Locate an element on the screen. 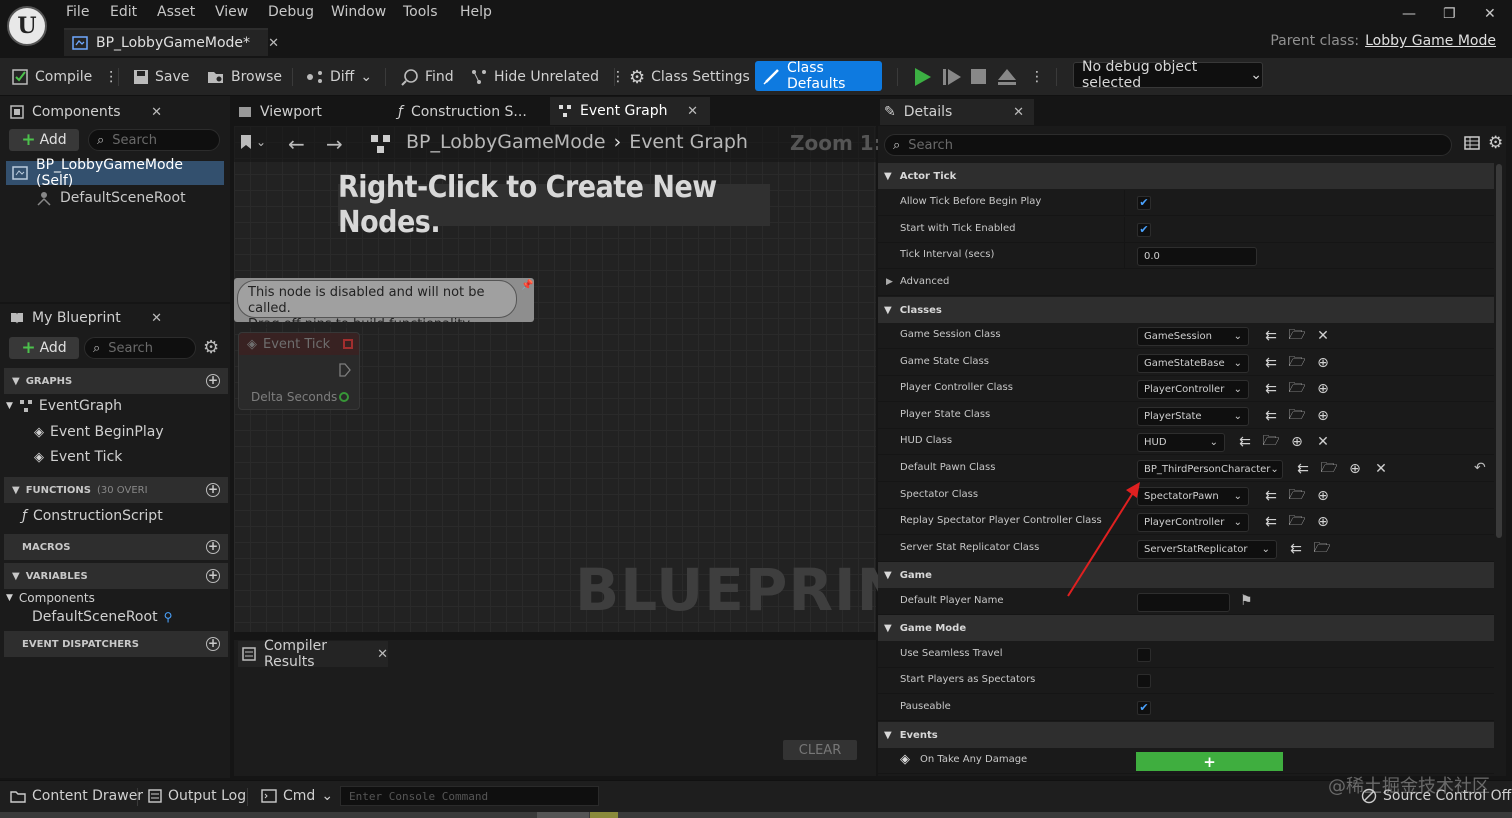  exec-pin-icon is located at coordinates (345, 370).